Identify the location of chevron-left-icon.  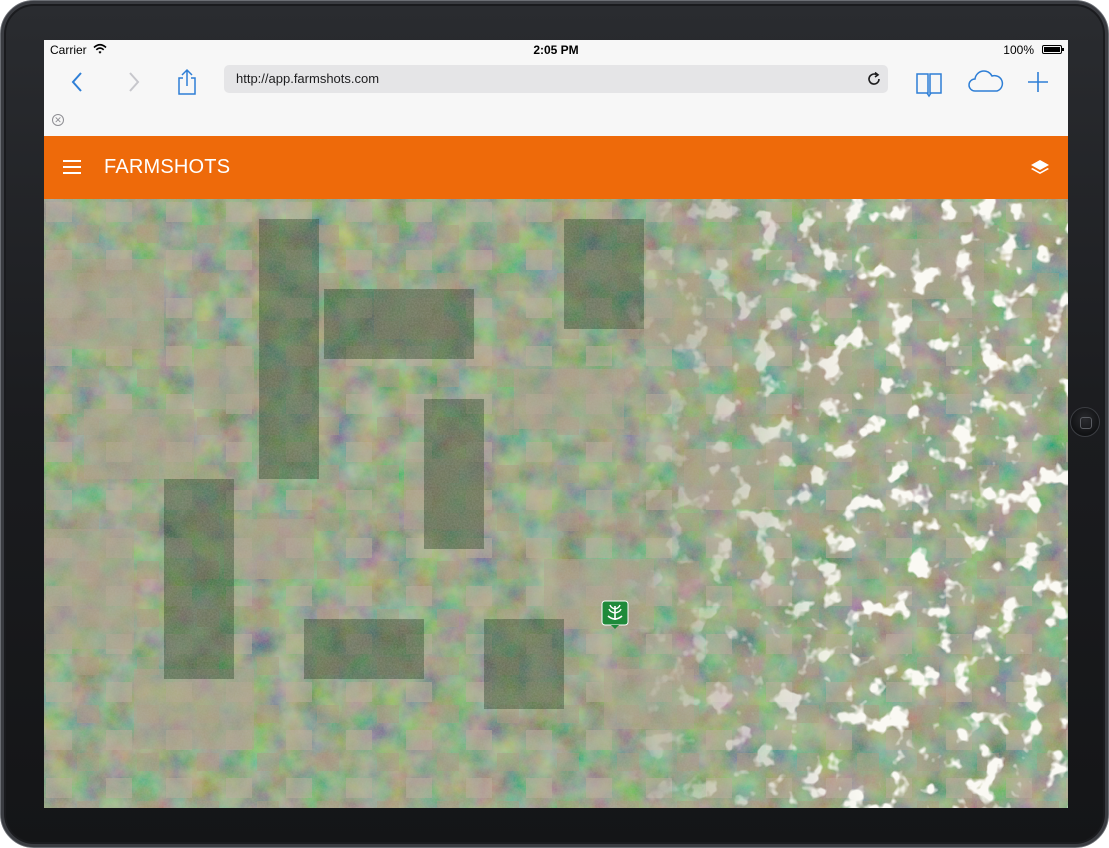
(76, 82).